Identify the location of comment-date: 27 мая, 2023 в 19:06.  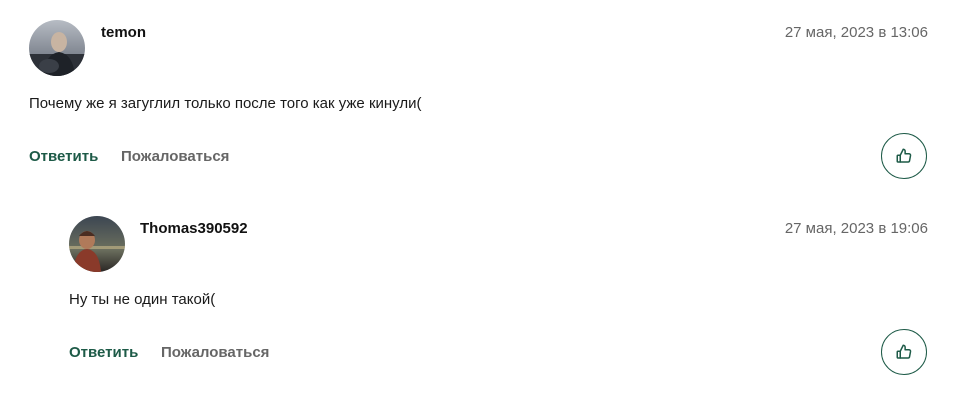
(856, 228).